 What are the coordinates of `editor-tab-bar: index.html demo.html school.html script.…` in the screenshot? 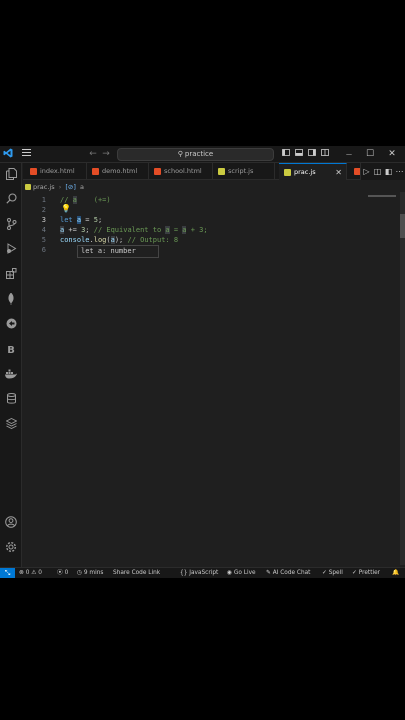 It's located at (214, 171).